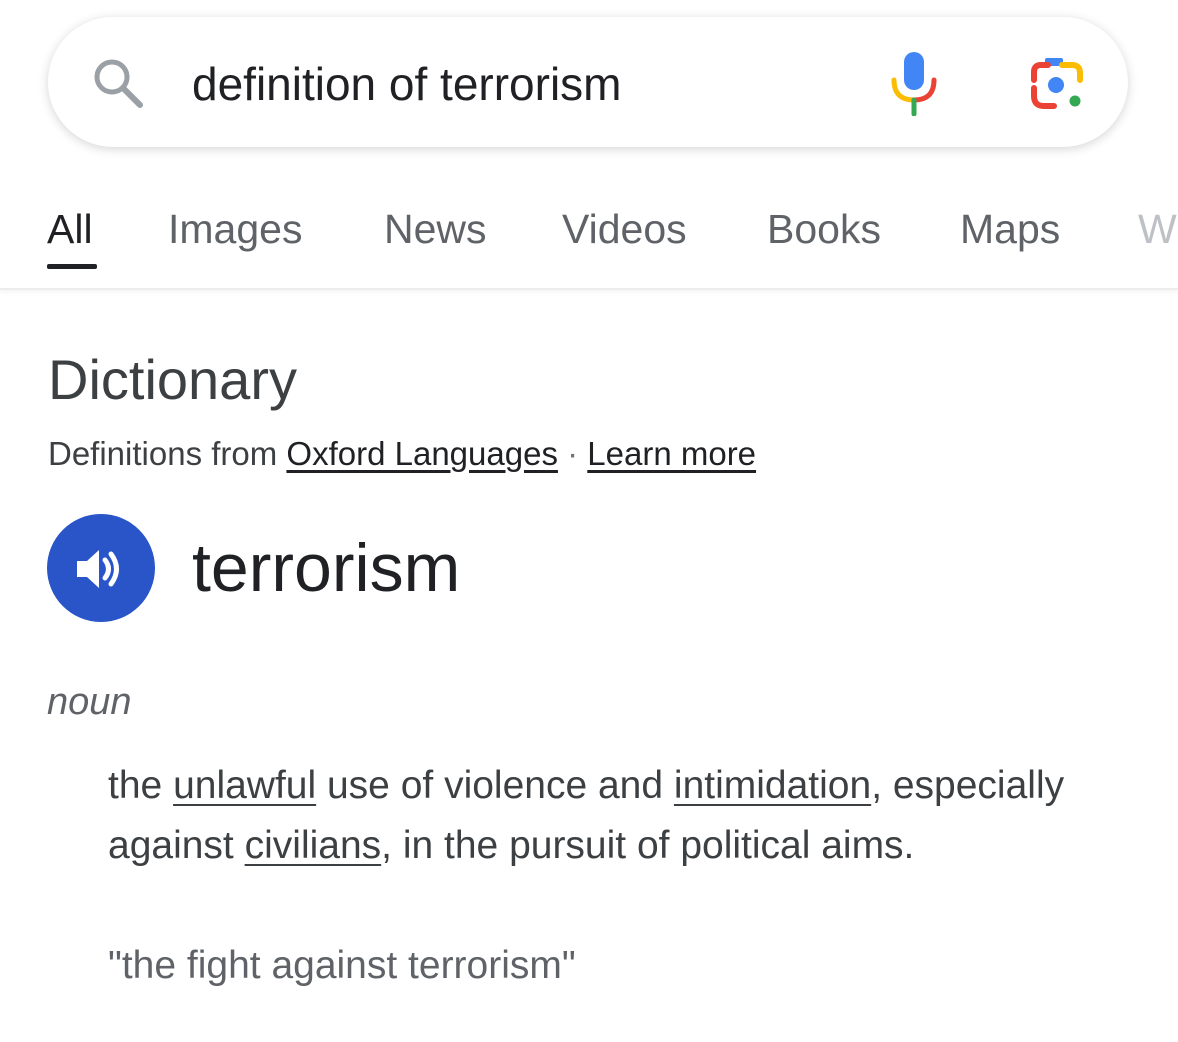 Image resolution: width=1178 pixels, height=1042 pixels. Describe the element at coordinates (624, 229) in the screenshot. I see `tab-videos: Videos` at that location.